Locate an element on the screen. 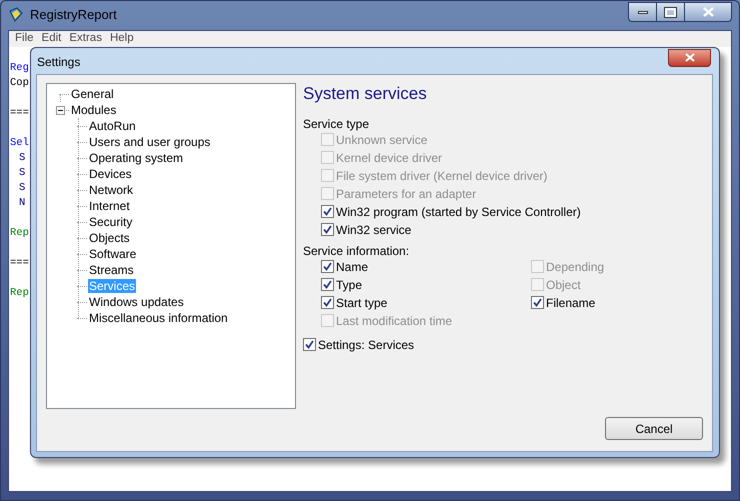 Image resolution: width=740 pixels, height=501 pixels. maximize-icon is located at coordinates (670, 12).